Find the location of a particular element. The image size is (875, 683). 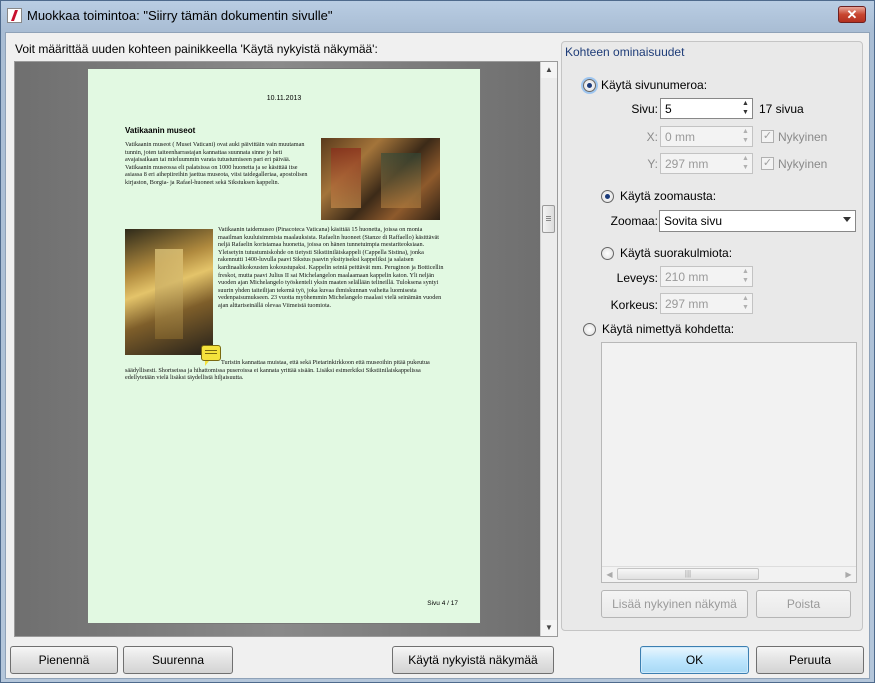

height-spinner: 297 mm ▲ ▼ is located at coordinates (706, 303).